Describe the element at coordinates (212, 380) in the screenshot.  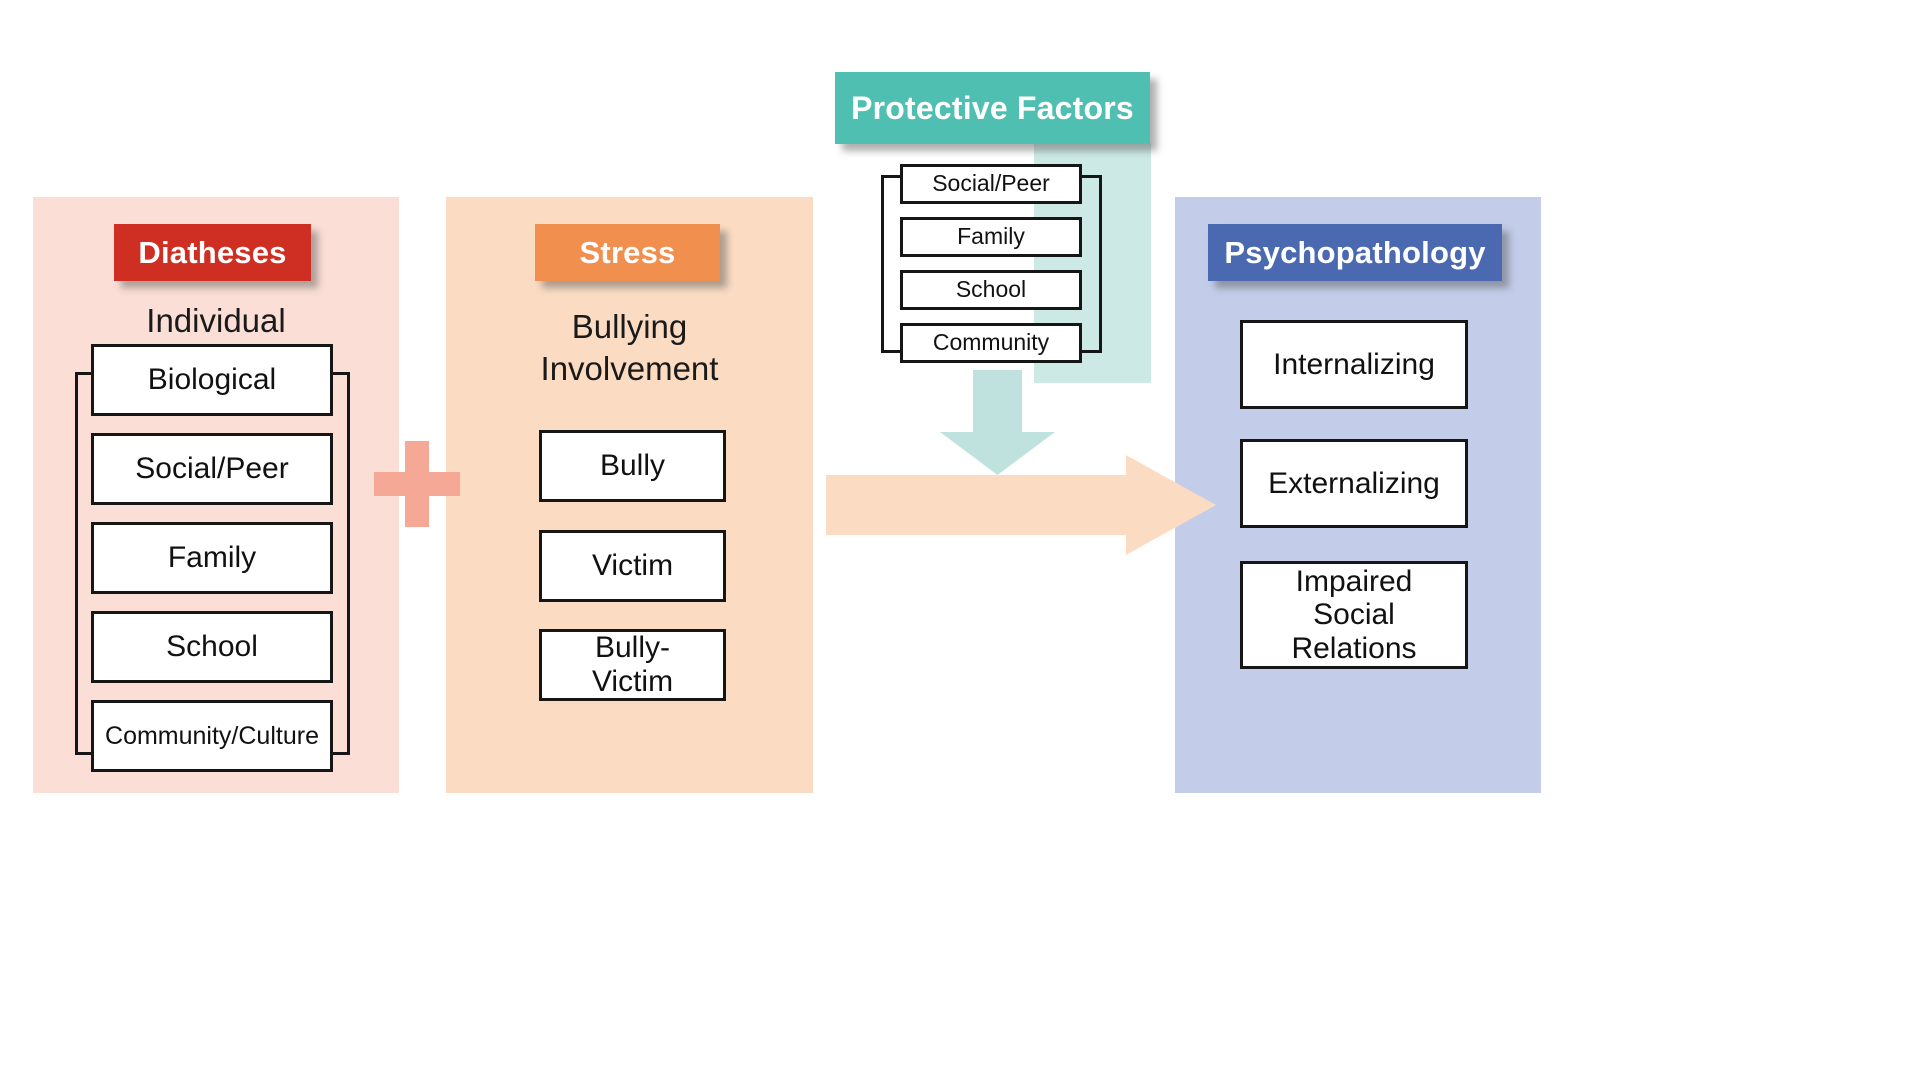
I see `diatheses-item-biological: Biological` at that location.